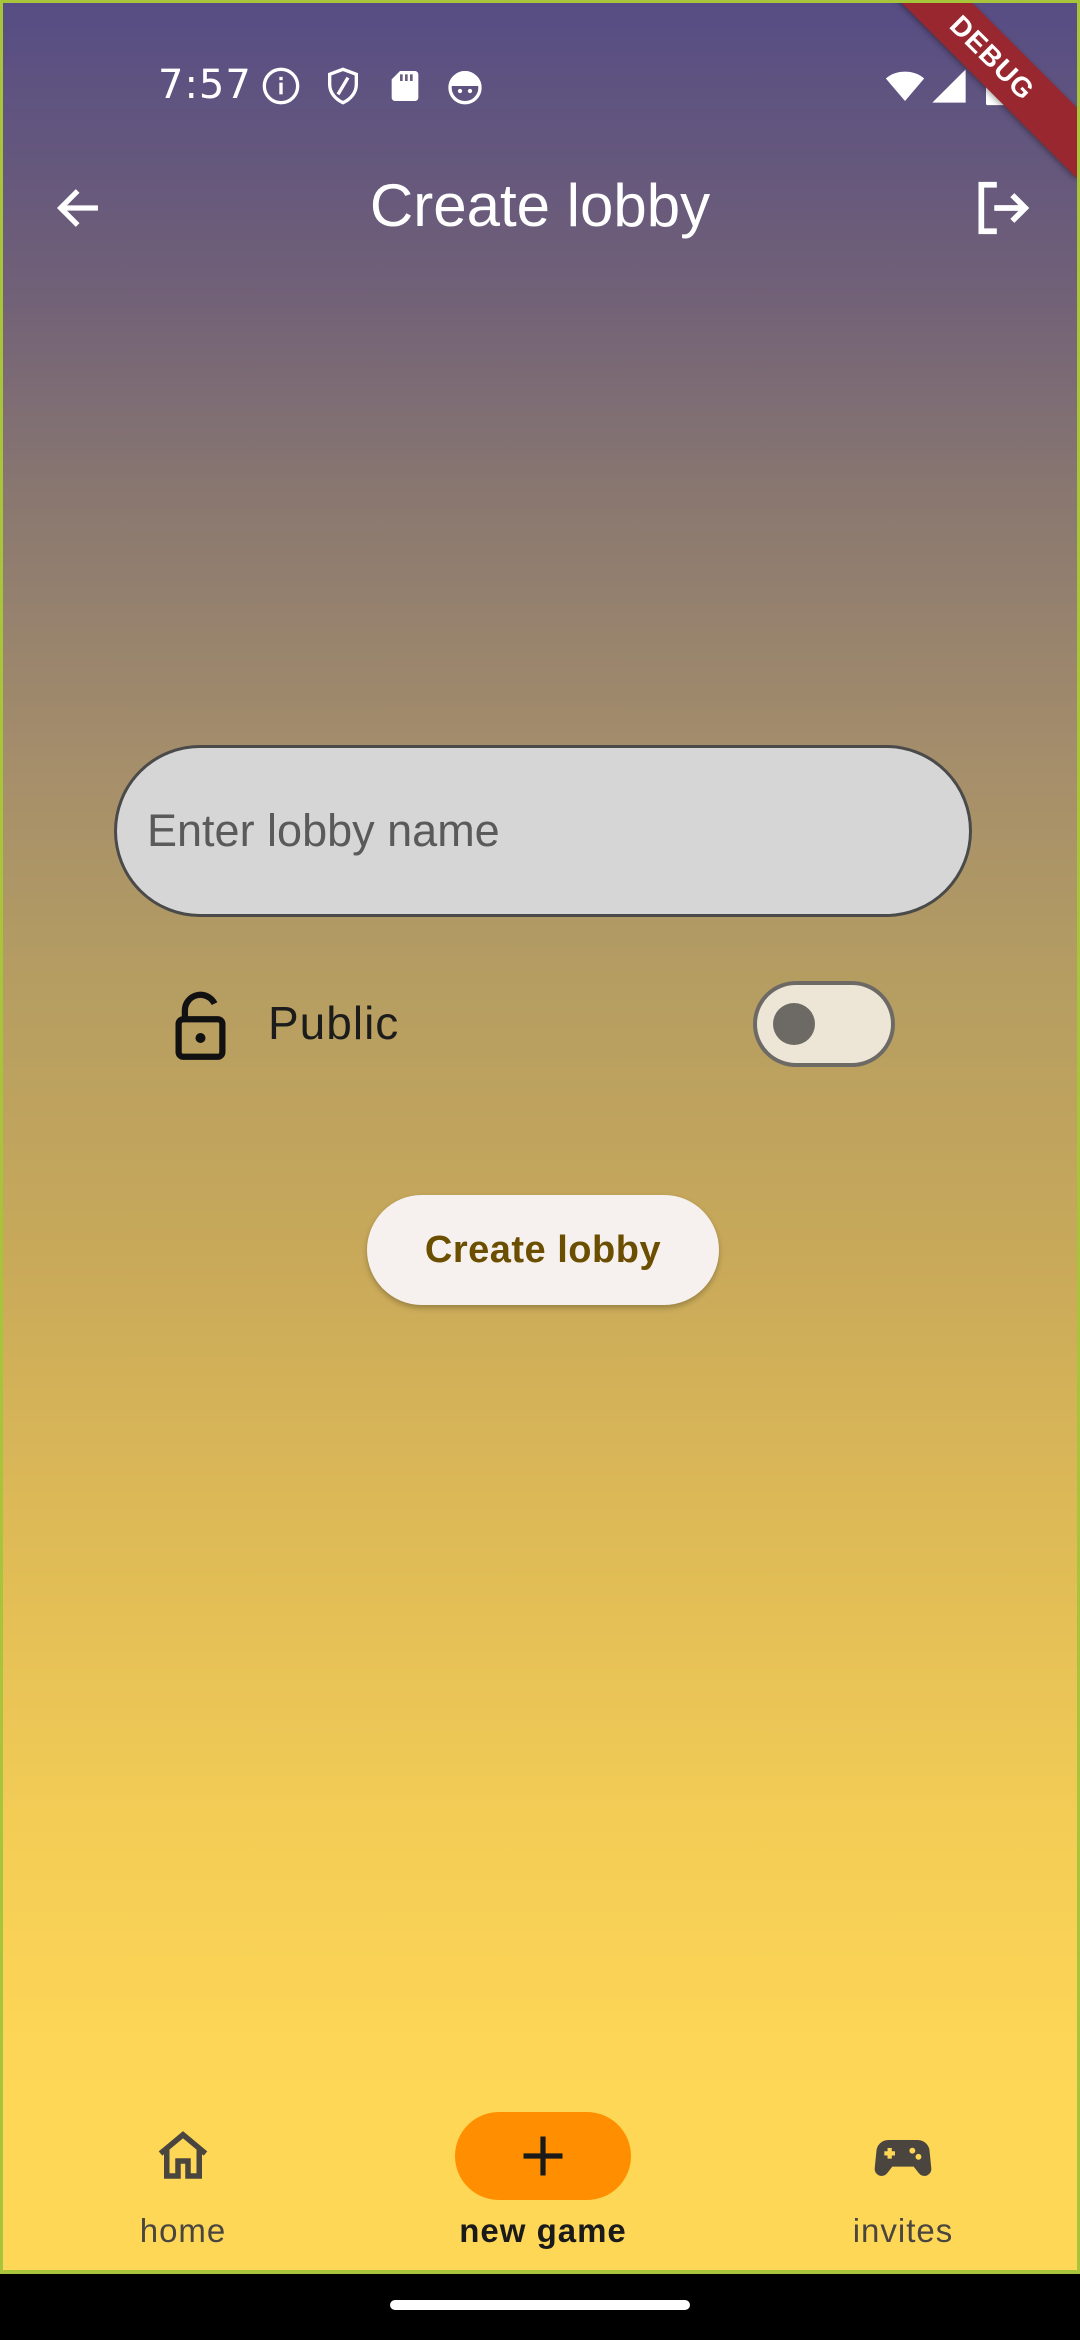  I want to click on page-title: Create lobby, so click(540, 205).